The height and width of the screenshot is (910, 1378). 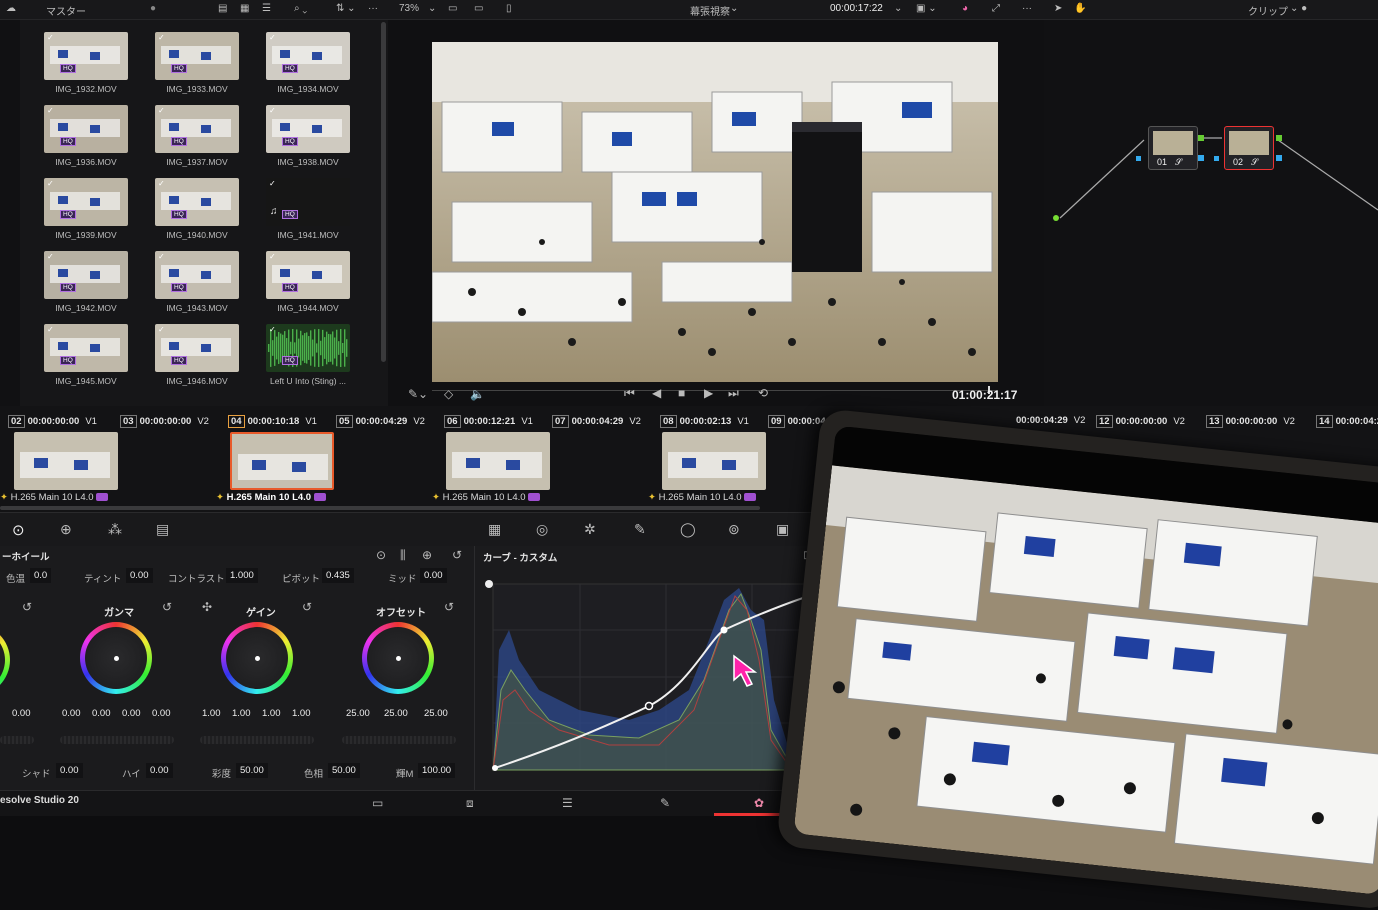 What do you see at coordinates (257, 740) in the screenshot?
I see `gain-master-slider` at bounding box center [257, 740].